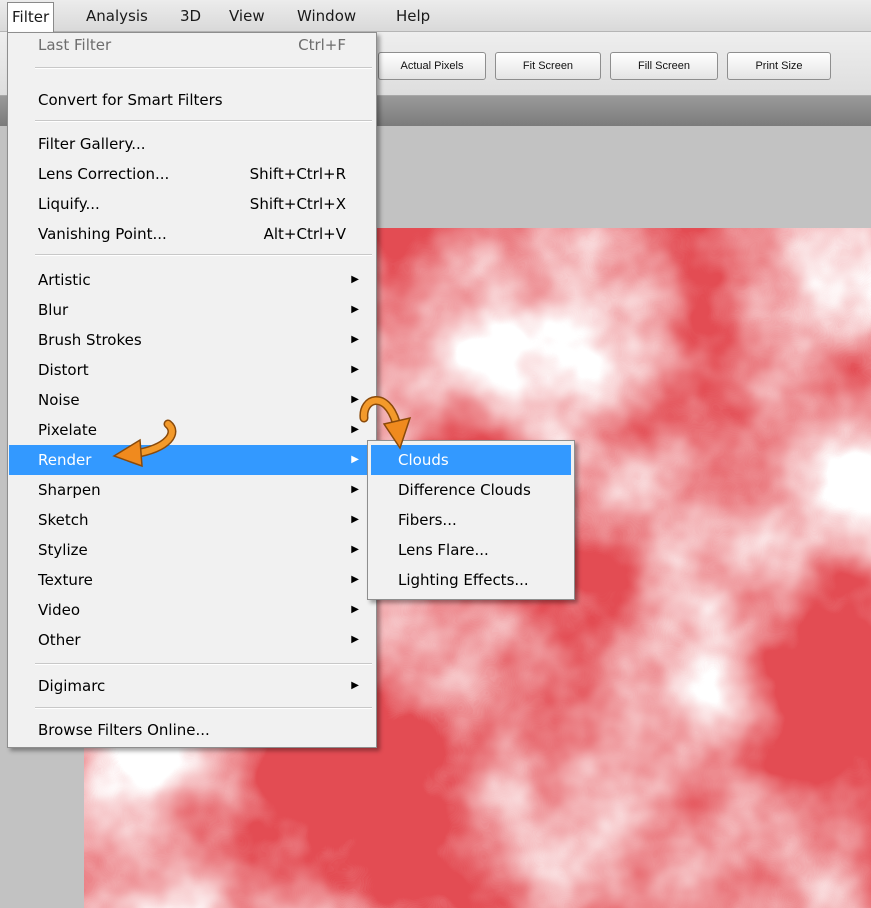 The width and height of the screenshot is (871, 908). Describe the element at coordinates (192, 310) in the screenshot. I see `menu-item-blur: Blur ▶` at that location.